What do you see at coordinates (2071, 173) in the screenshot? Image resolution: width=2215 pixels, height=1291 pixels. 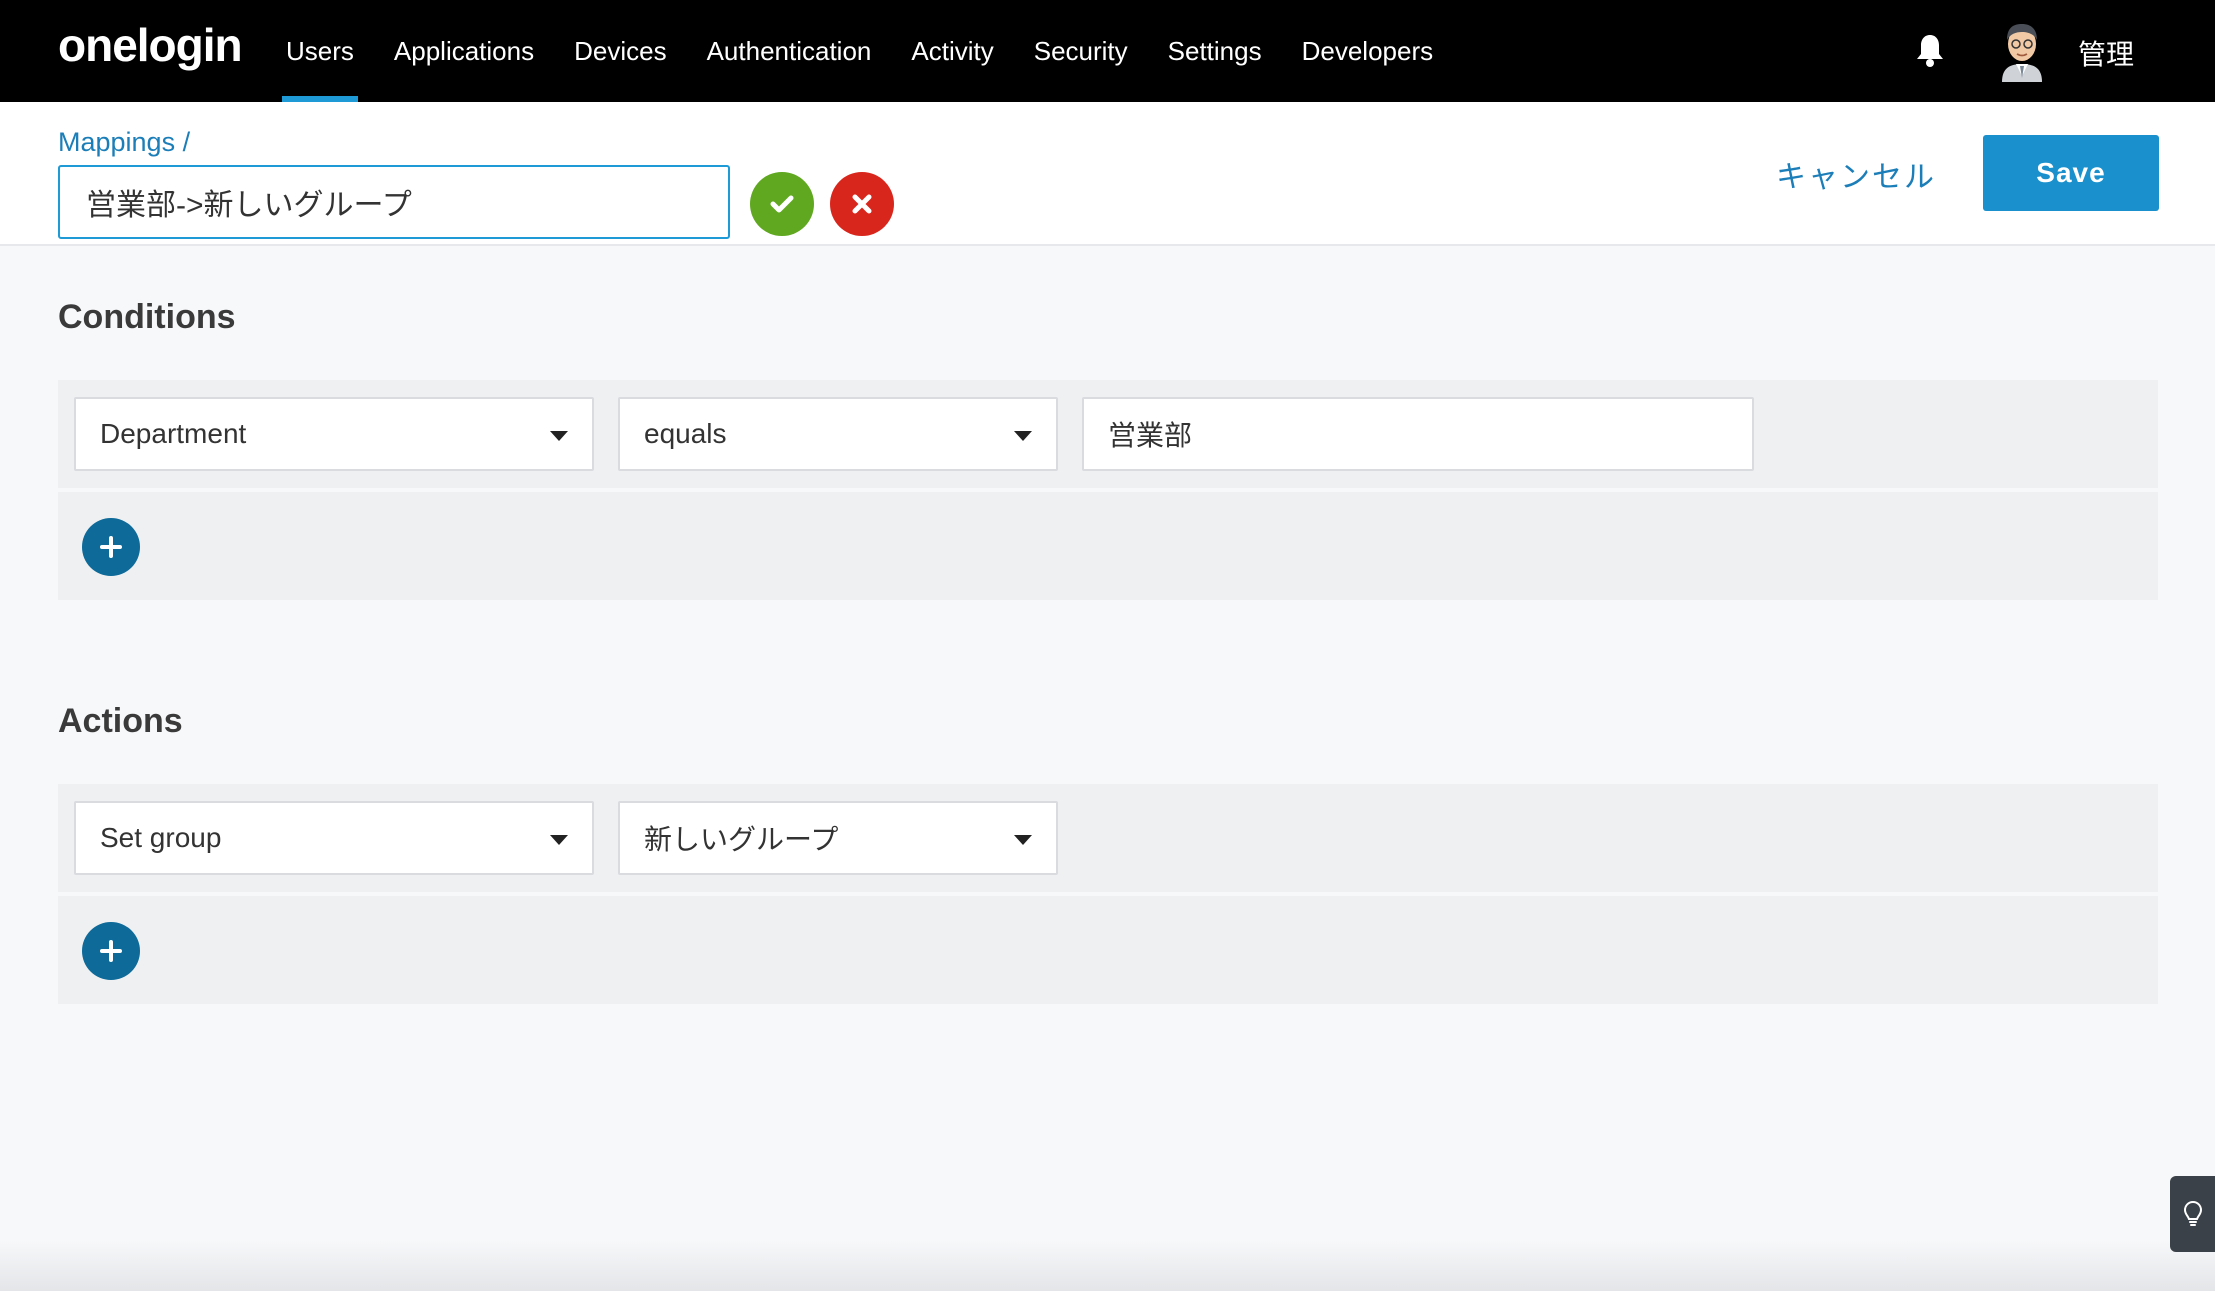 I see `save-button: Save` at bounding box center [2071, 173].